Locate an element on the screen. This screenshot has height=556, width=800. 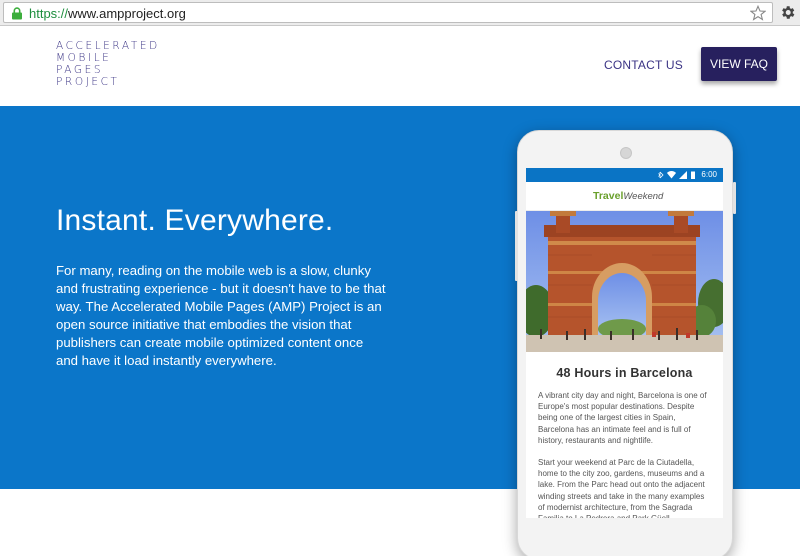
logo-line: PROJECT is located at coordinates (88, 82).